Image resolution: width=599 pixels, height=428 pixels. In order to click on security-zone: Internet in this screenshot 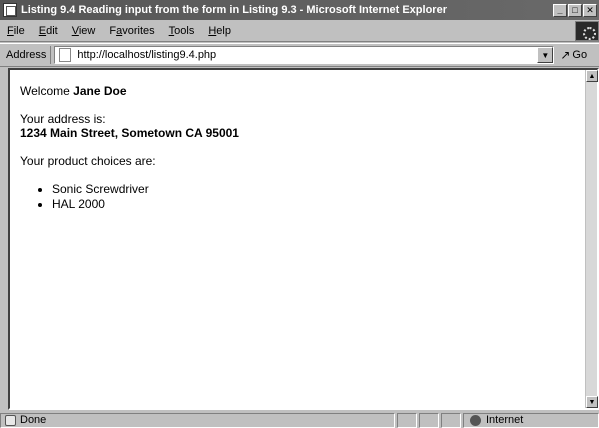, I will do `click(531, 420)`.